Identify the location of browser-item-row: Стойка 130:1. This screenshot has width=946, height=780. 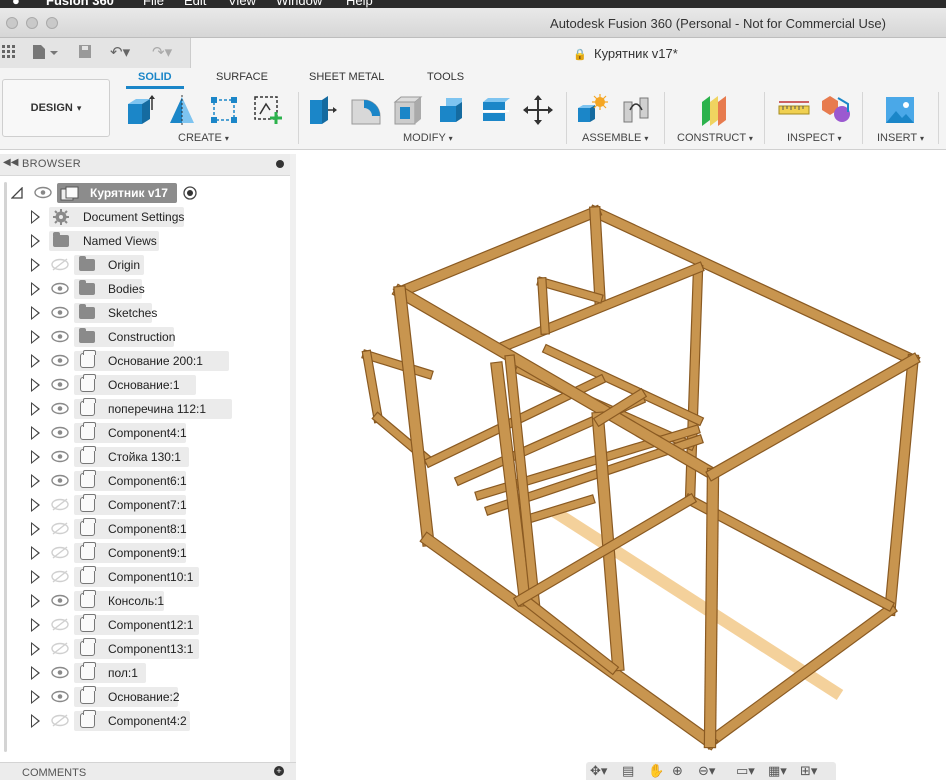
(148, 457).